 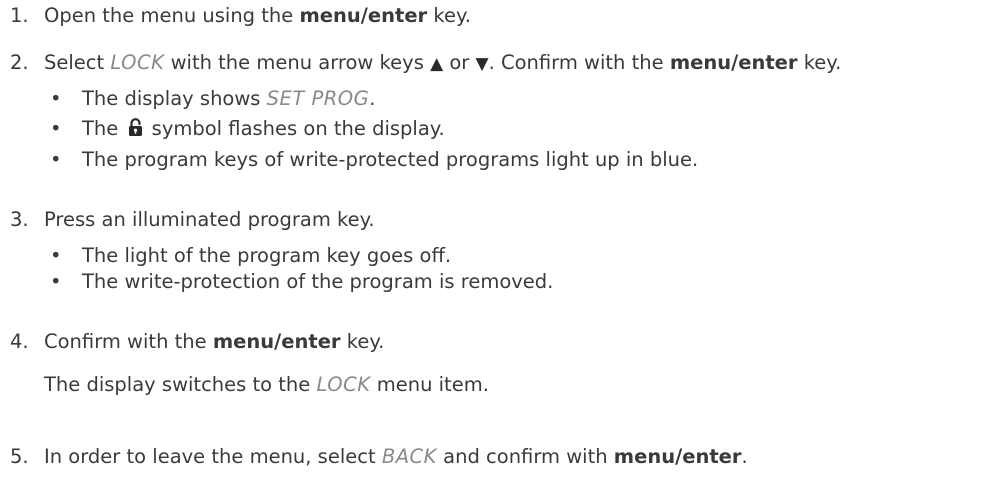 What do you see at coordinates (19, 341) in the screenshot?
I see `step-number: 4.` at bounding box center [19, 341].